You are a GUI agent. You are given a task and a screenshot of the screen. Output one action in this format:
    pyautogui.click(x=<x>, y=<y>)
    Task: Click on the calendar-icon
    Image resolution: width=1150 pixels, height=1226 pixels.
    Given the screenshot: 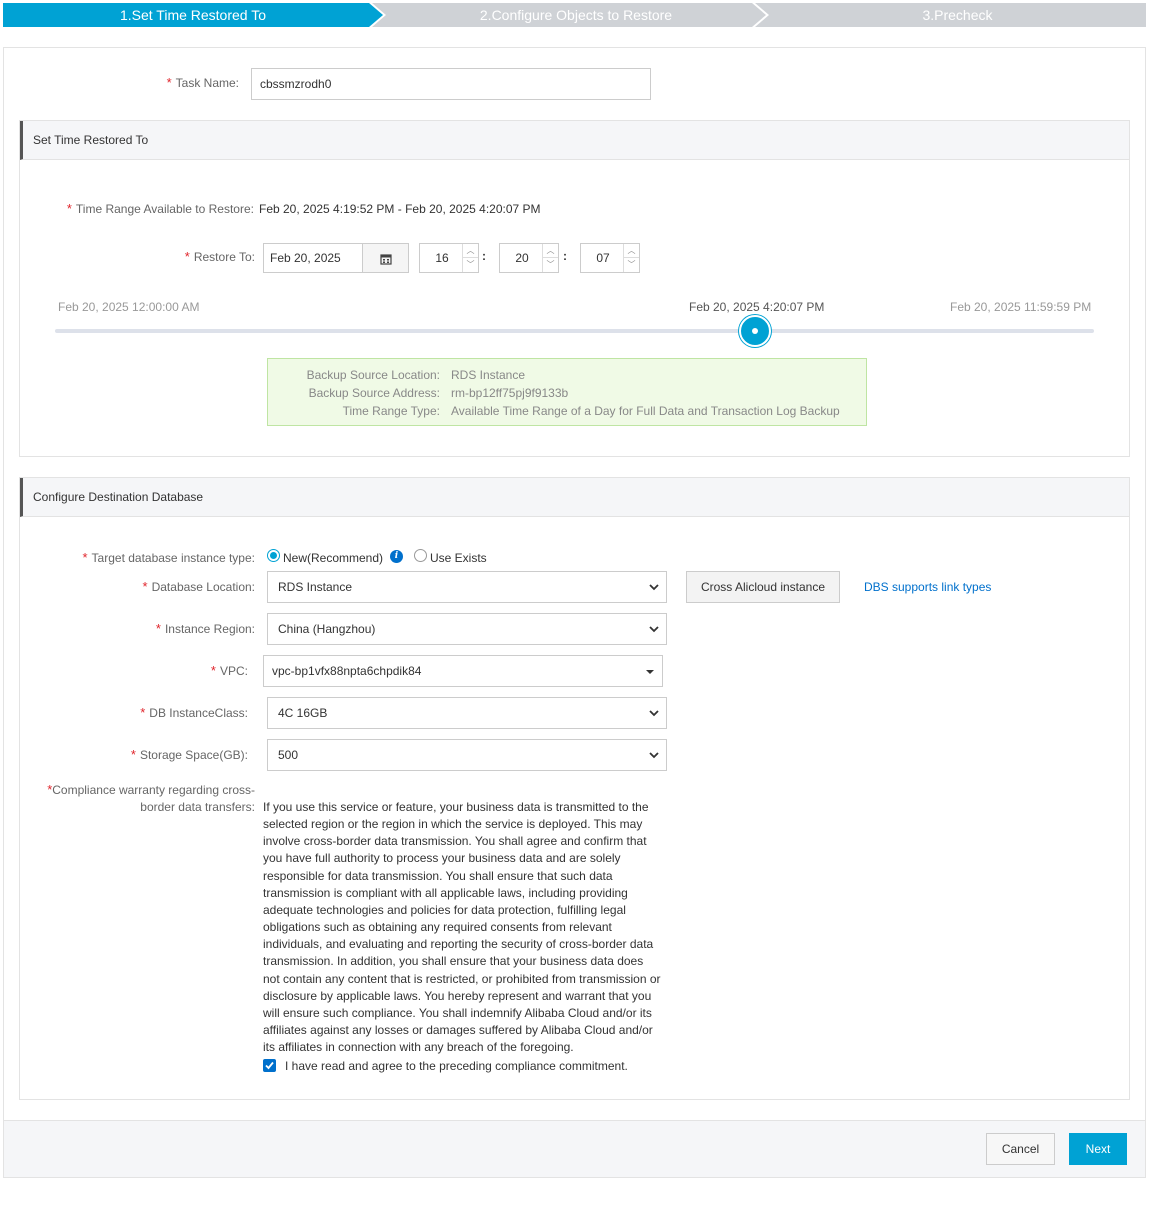 What is the action you would take?
    pyautogui.click(x=385, y=259)
    